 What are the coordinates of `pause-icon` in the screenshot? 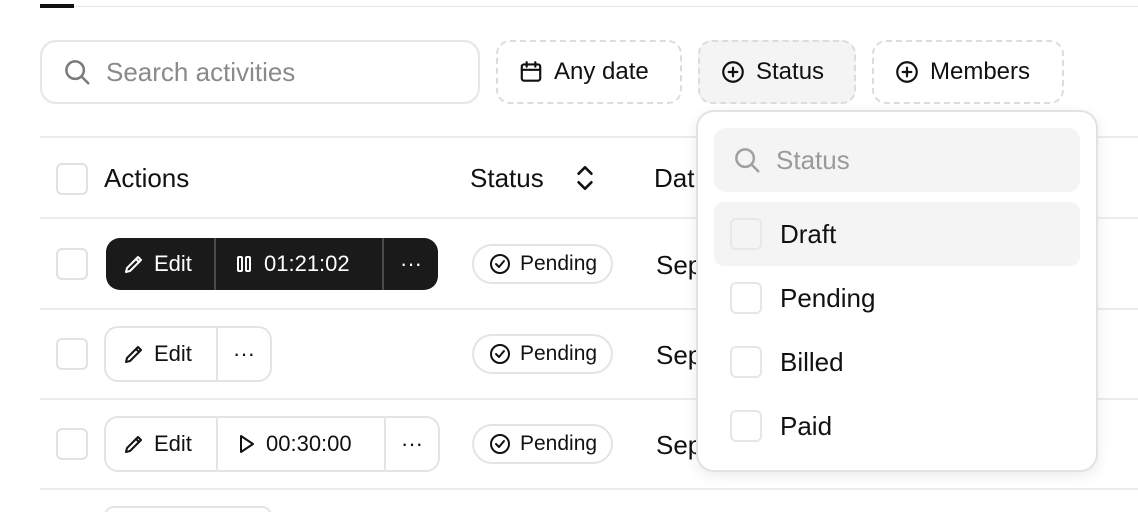 It's located at (244, 264).